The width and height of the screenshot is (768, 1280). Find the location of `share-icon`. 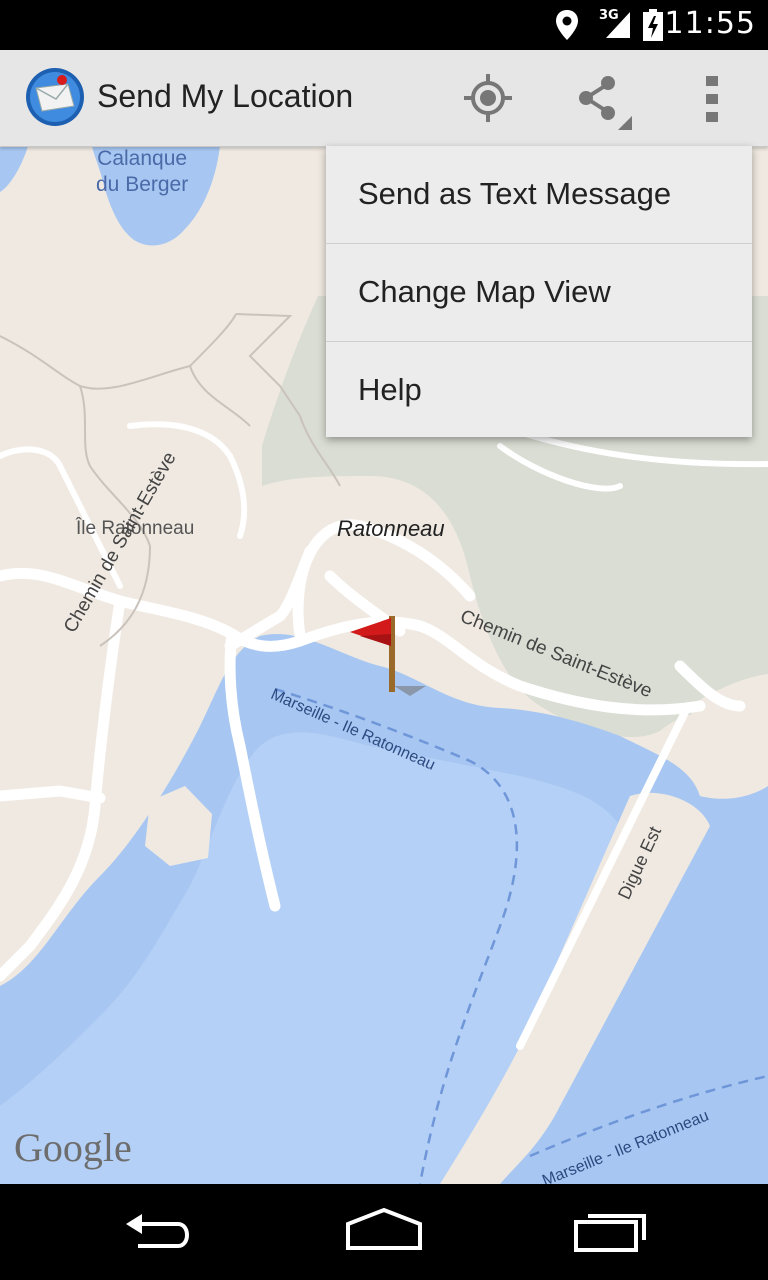

share-icon is located at coordinates (605, 103).